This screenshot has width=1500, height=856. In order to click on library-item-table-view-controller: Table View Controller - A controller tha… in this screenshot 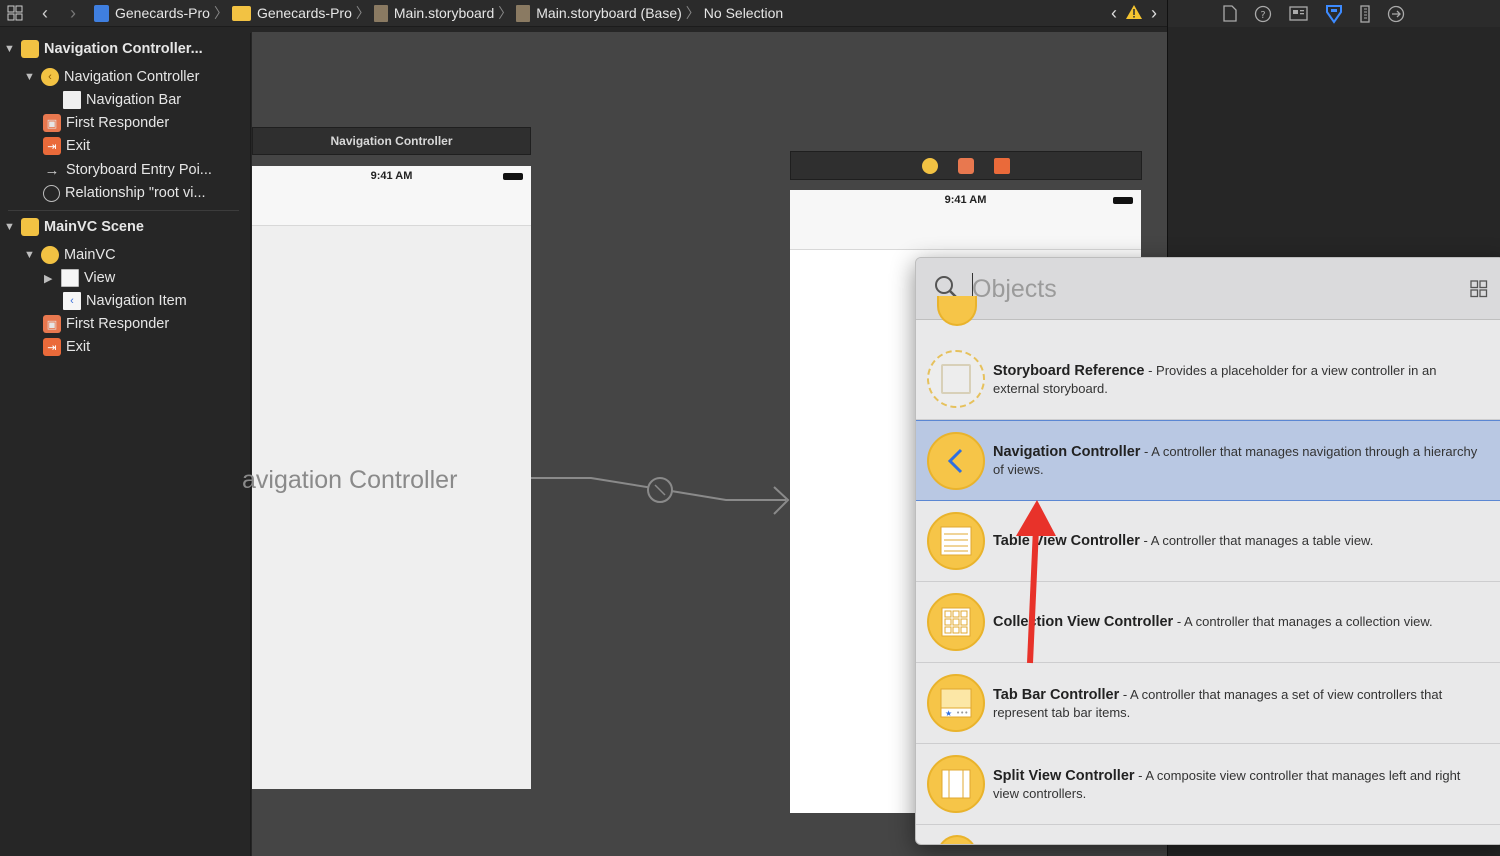, I will do `click(1208, 541)`.